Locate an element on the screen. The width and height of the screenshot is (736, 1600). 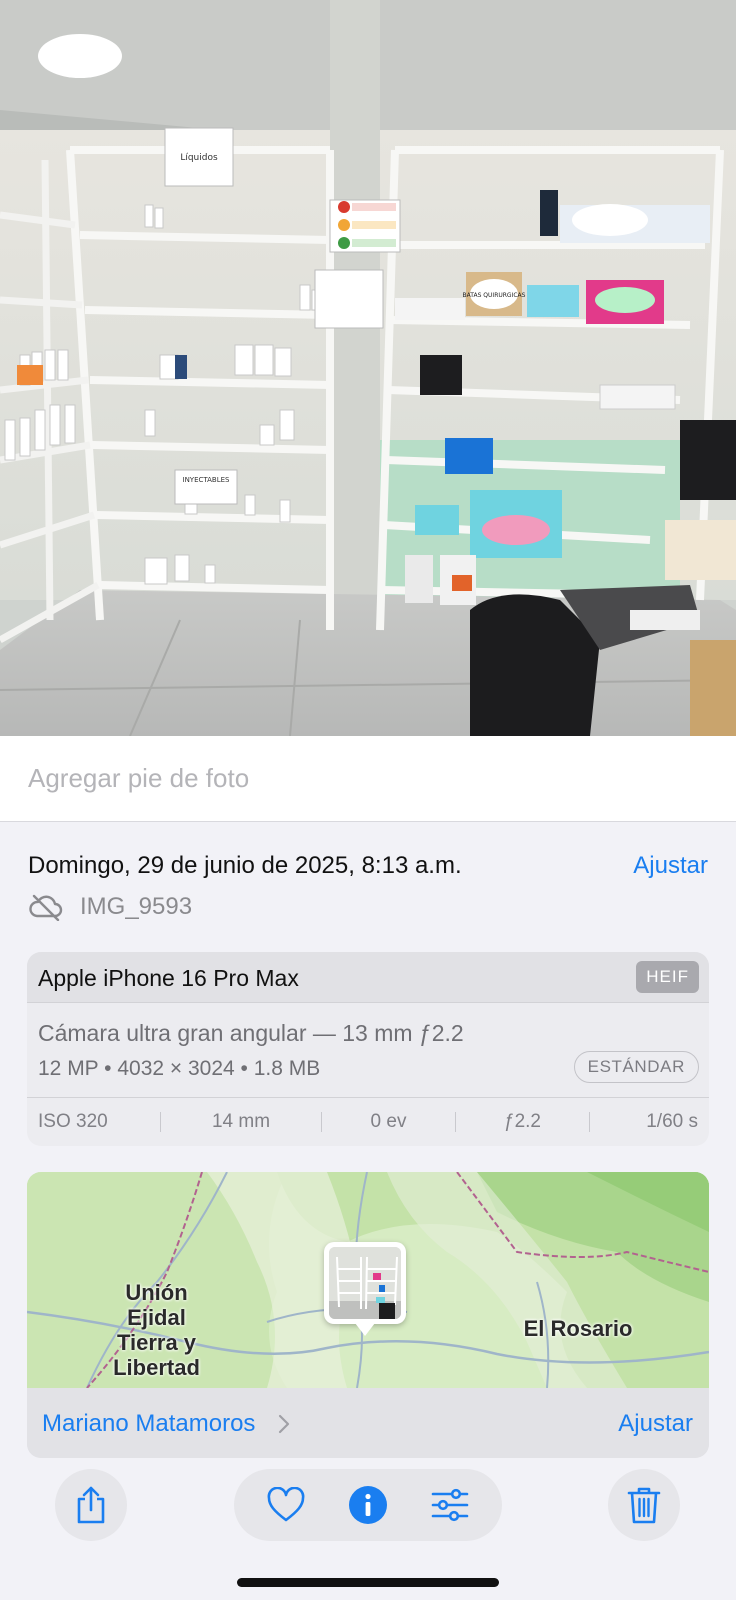
map-label-union-ejidal: Unión Ejidal Tierra y Libertad is located at coordinates (156, 1330).